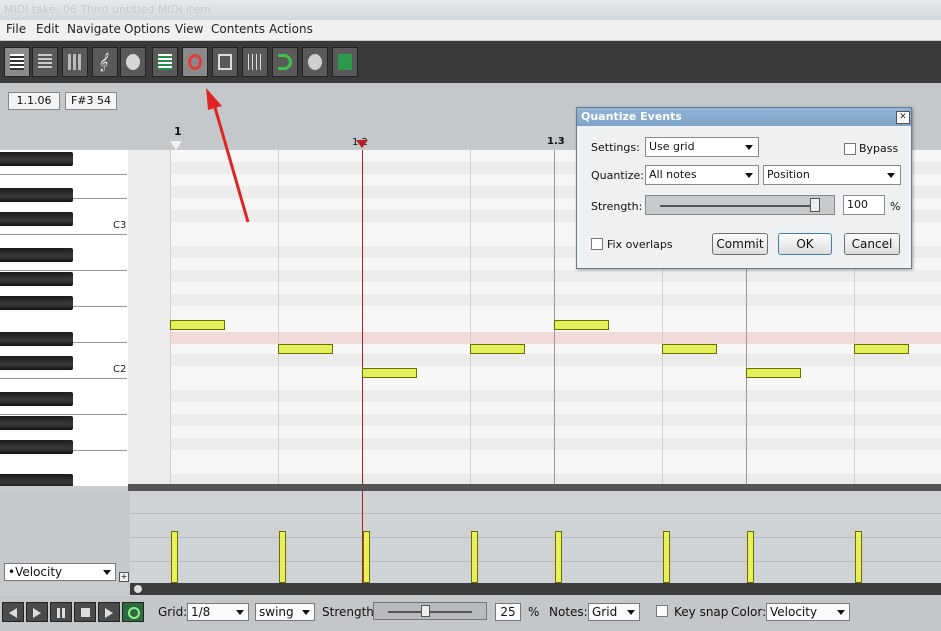 Image resolution: width=941 pixels, height=631 pixels. I want to click on notation-button: 𝄞, so click(105, 62).